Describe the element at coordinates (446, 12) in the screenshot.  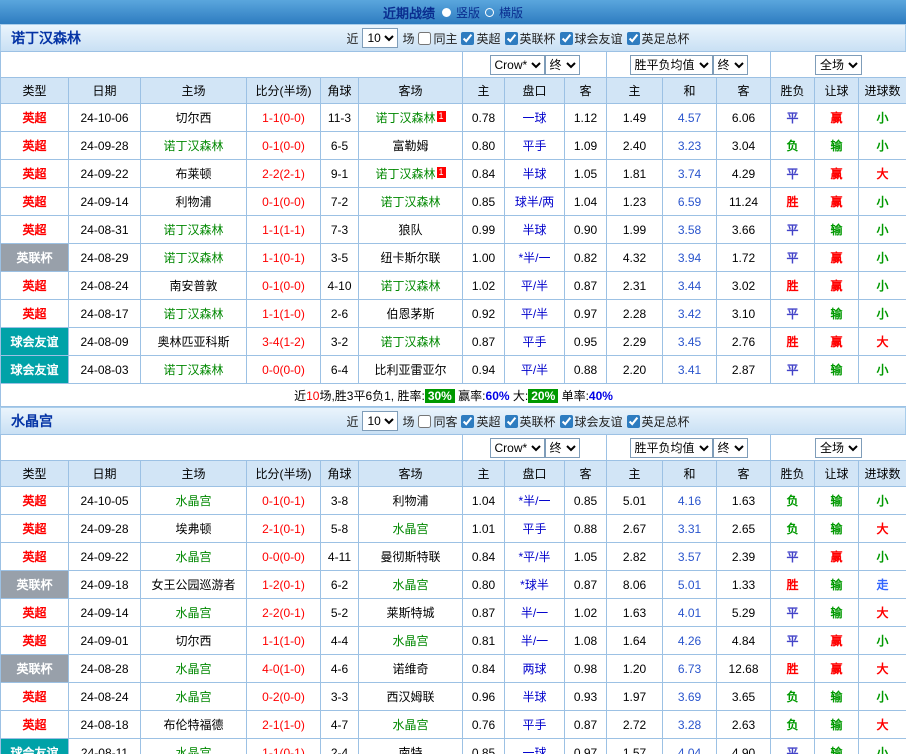
I see `vertical-layout-radio` at that location.